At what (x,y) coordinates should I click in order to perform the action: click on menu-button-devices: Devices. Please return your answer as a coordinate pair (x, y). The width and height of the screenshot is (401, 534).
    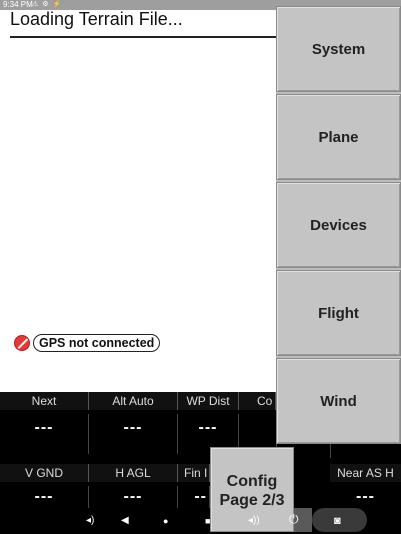
    Looking at the image, I should click on (338, 225).